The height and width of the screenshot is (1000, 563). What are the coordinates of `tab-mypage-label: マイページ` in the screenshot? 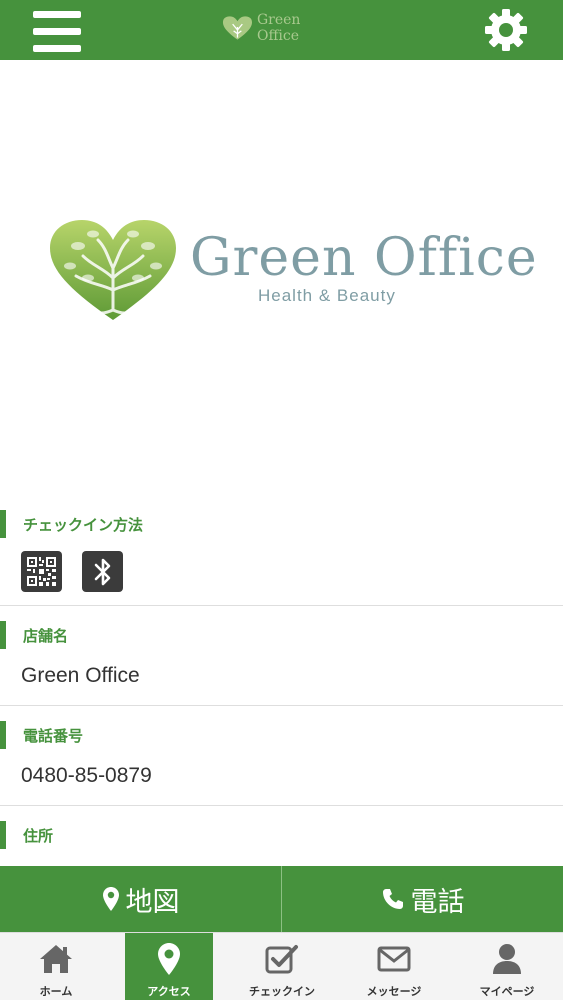 It's located at (507, 991).